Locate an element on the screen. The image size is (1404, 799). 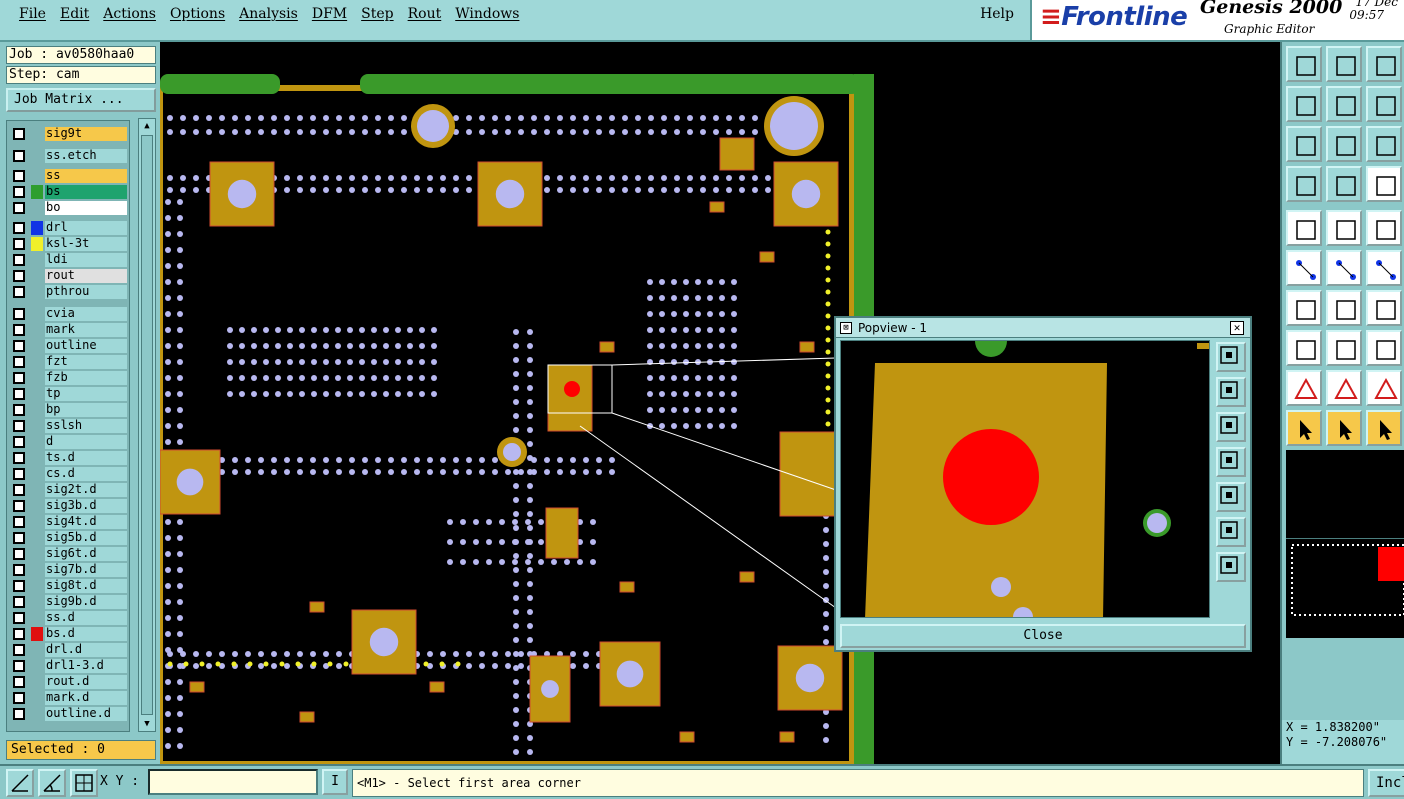
layer-name: sig6t.d is located at coordinates (86, 554).